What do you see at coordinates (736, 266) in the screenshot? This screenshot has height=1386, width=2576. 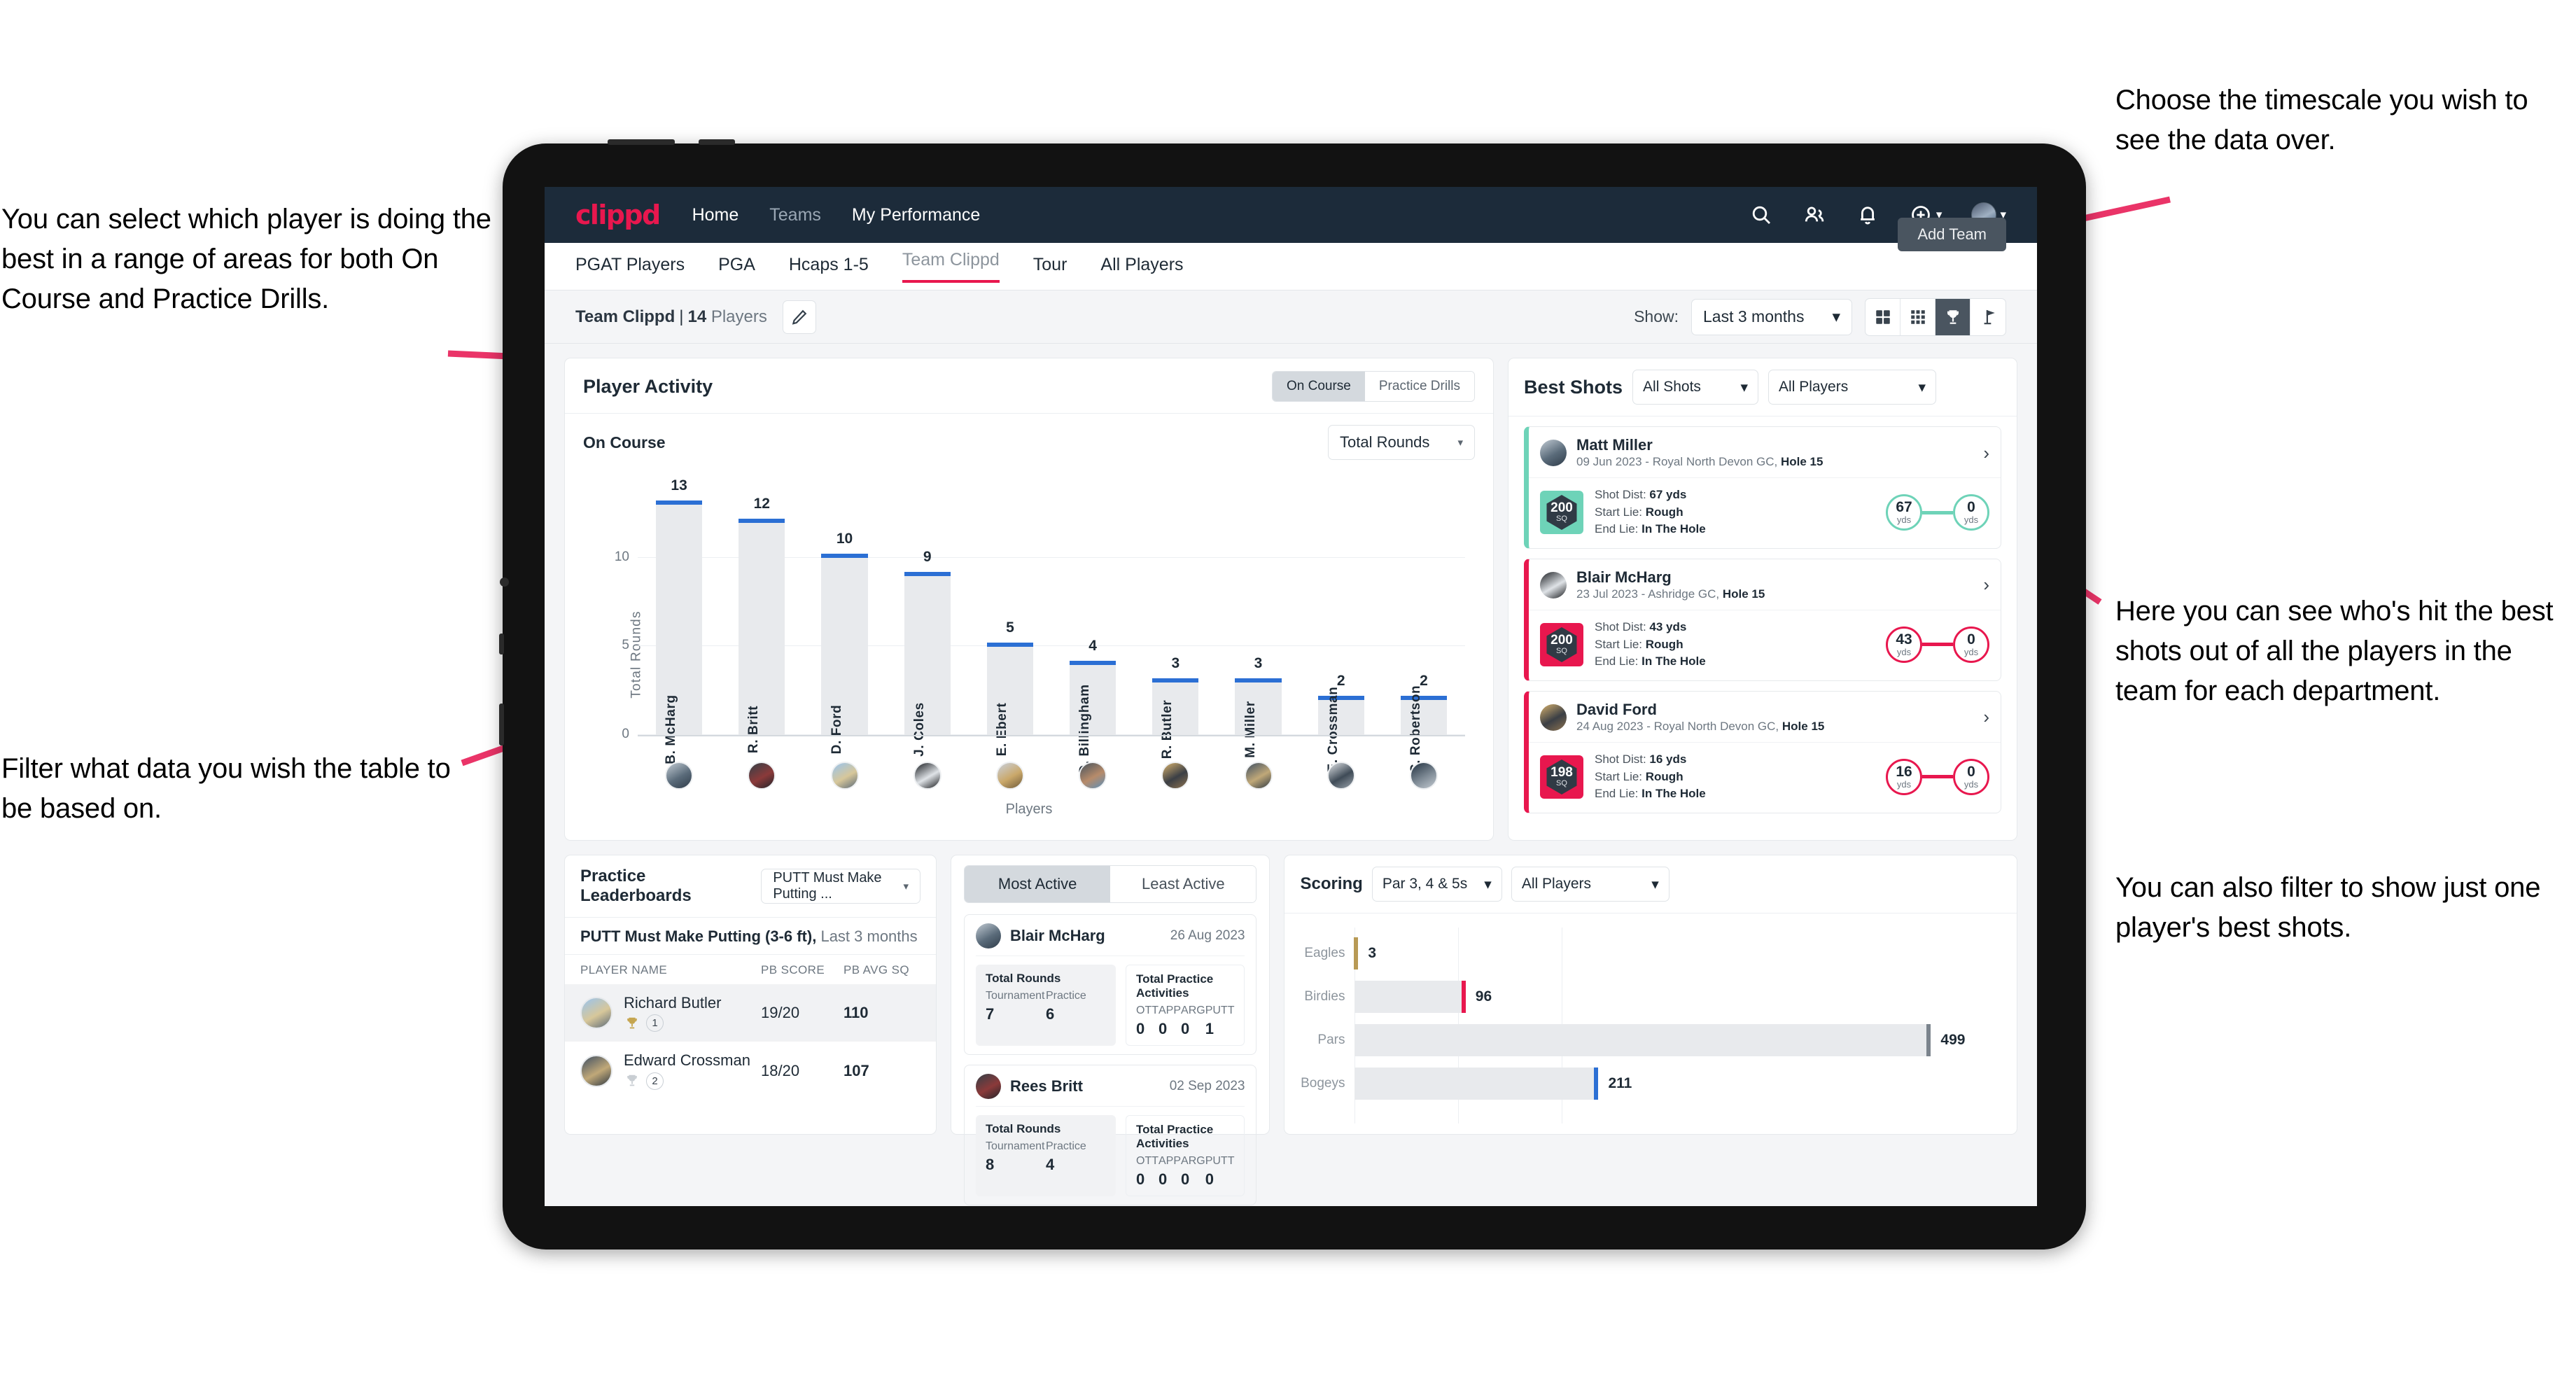 I see `tab-pga: PGA` at bounding box center [736, 266].